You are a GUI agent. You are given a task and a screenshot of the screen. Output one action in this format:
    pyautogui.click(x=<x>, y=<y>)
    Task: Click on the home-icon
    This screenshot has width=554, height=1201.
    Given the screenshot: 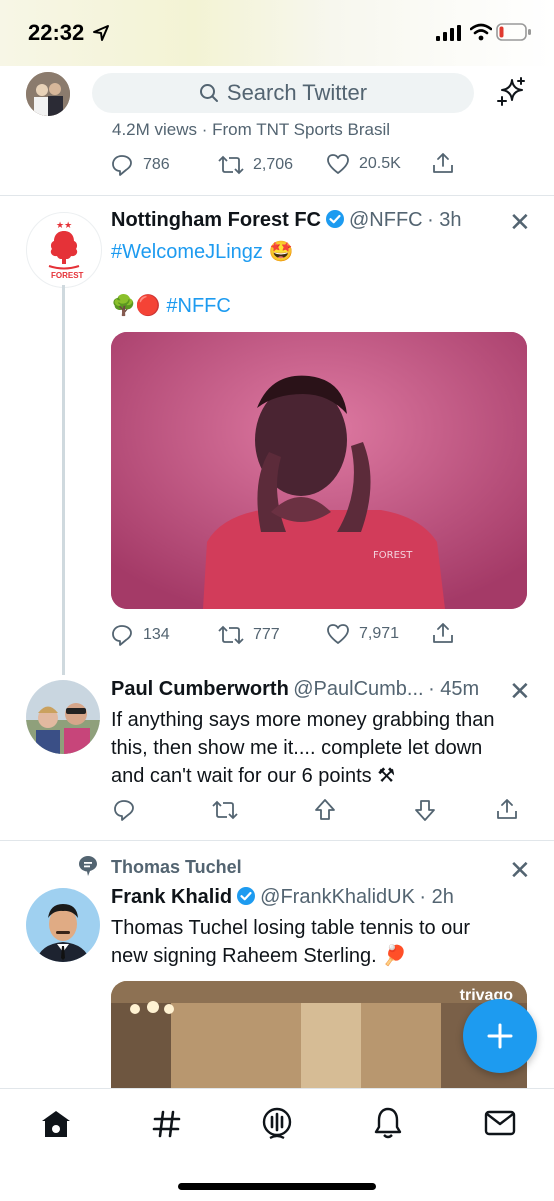 What is the action you would take?
    pyautogui.click(x=56, y=1124)
    